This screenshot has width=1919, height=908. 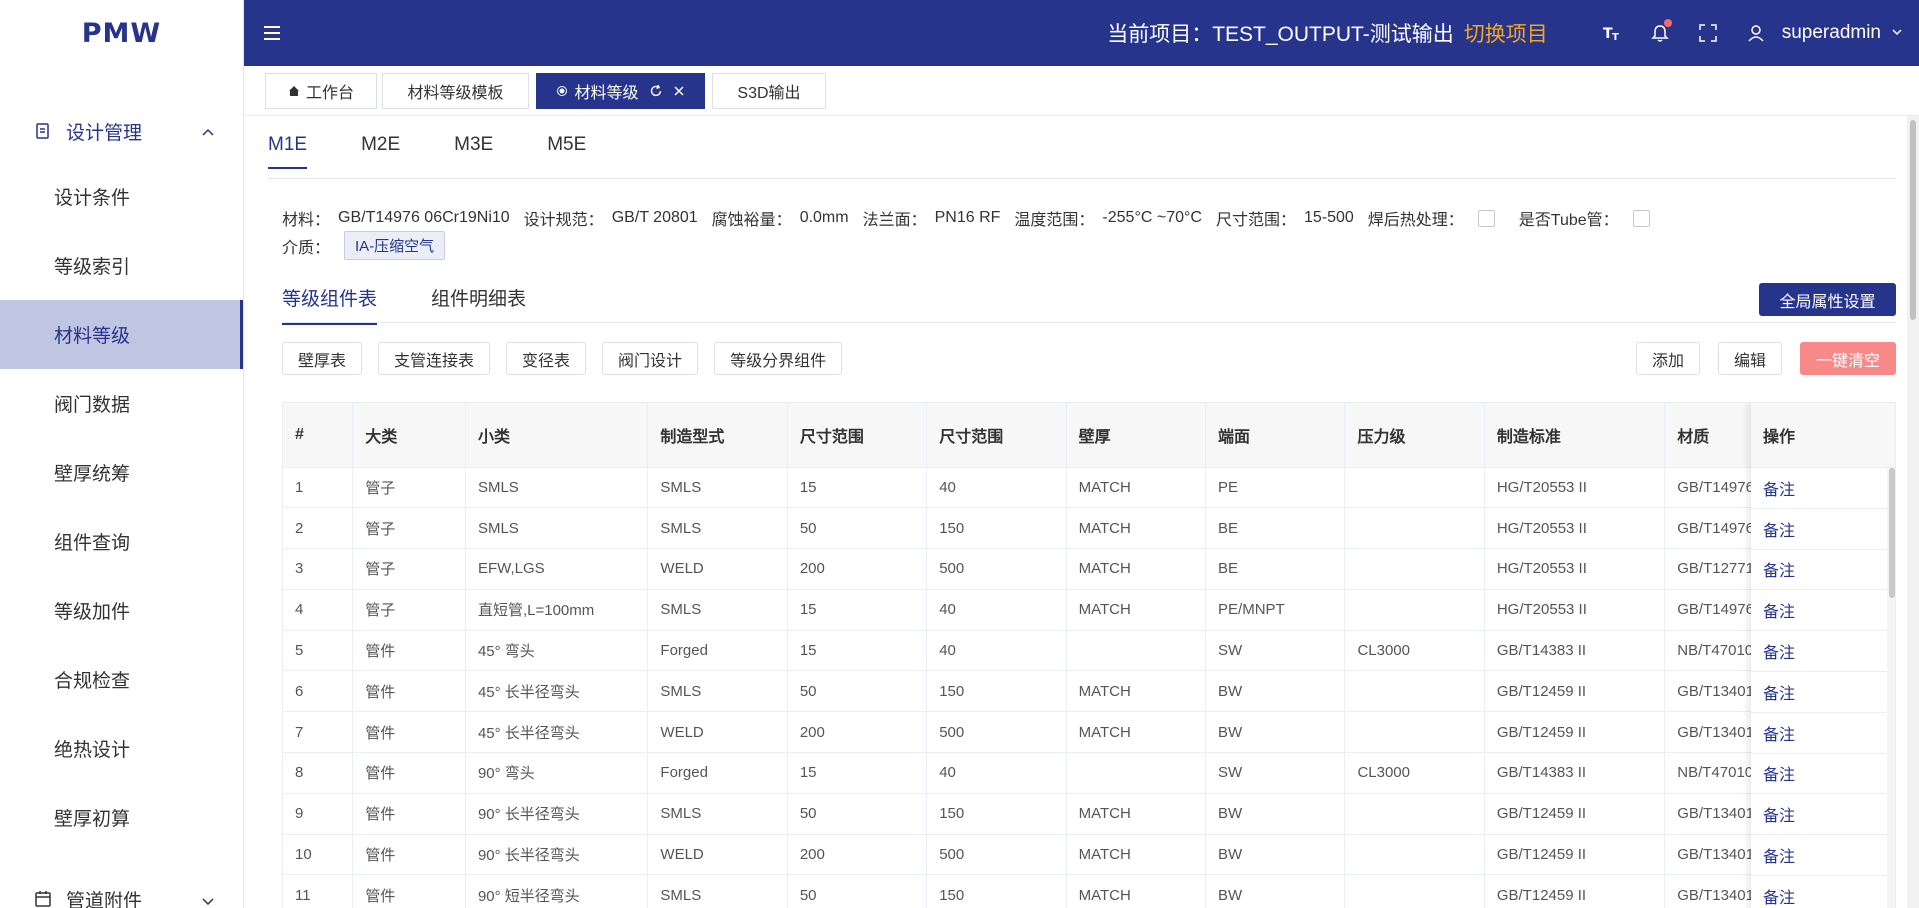 What do you see at coordinates (1891, 688) in the screenshot?
I see `table-scrollbar` at bounding box center [1891, 688].